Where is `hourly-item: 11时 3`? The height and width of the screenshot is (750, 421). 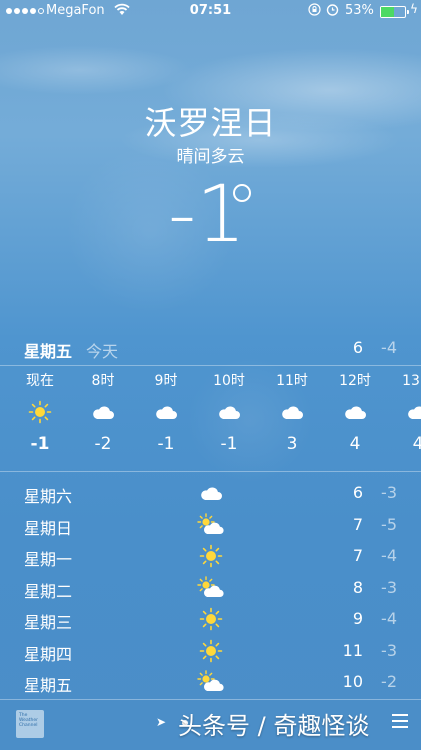
hourly-item: 11时 3 is located at coordinates (292, 412).